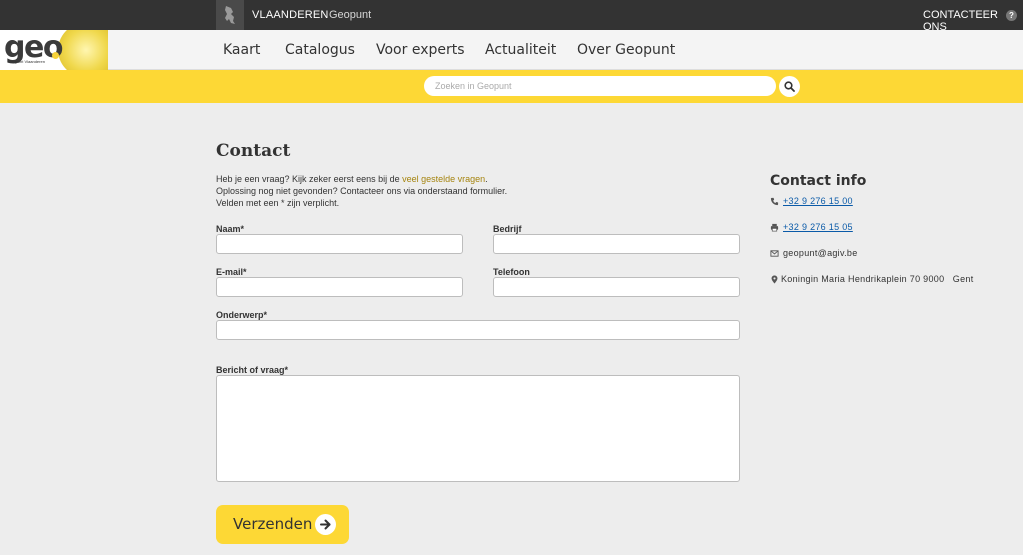 Image resolution: width=1023 pixels, height=555 pixels. I want to click on search-band, so click(511, 86).